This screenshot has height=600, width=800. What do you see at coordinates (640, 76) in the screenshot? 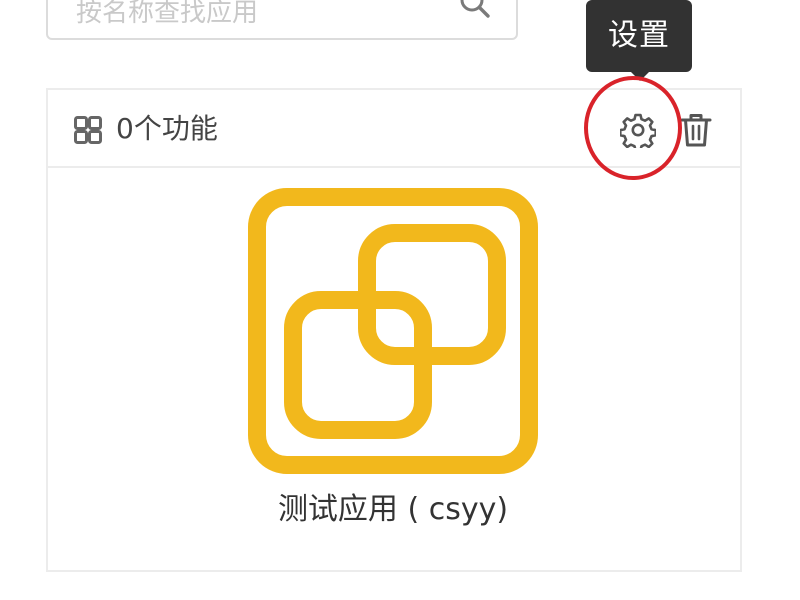
I see `tooltip-arrow` at bounding box center [640, 76].